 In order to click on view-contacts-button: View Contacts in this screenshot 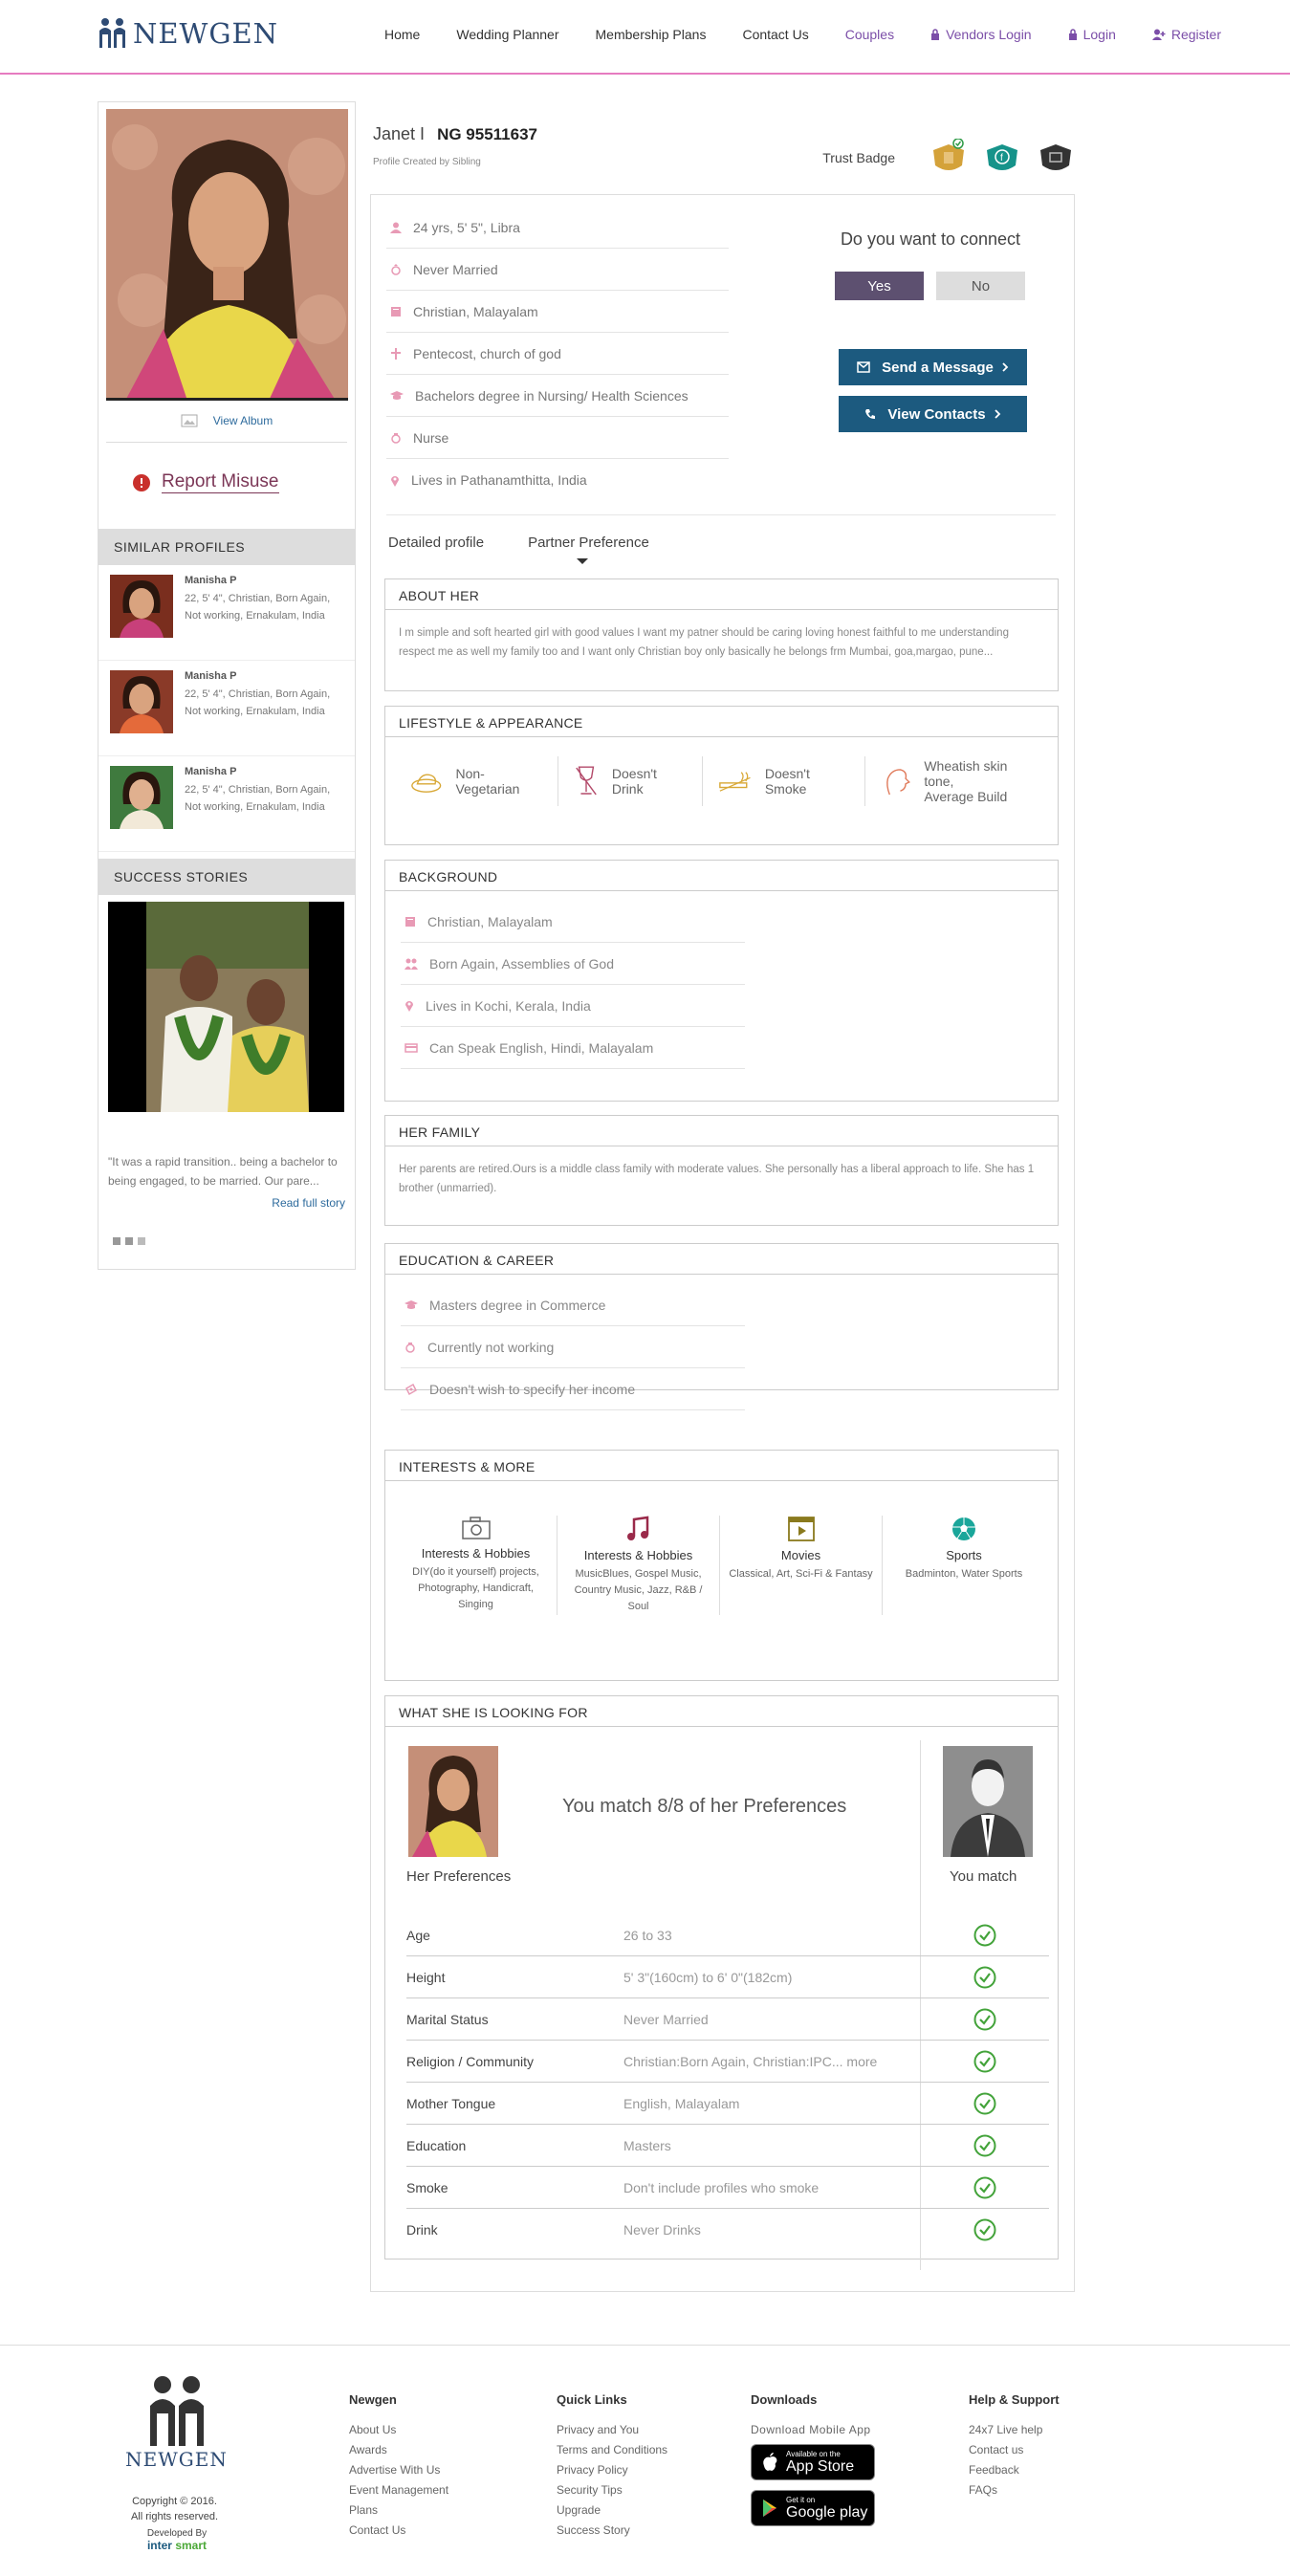, I will do `click(933, 414)`.